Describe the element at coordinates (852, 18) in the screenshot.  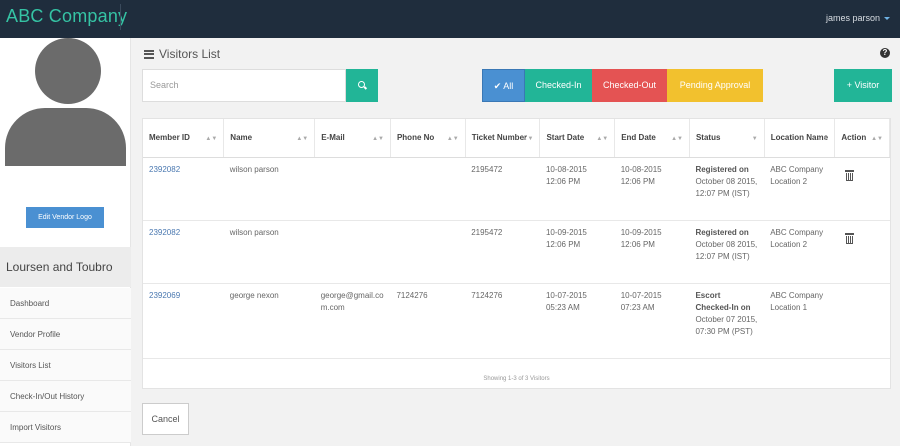
I see `user-name: james parson` at that location.